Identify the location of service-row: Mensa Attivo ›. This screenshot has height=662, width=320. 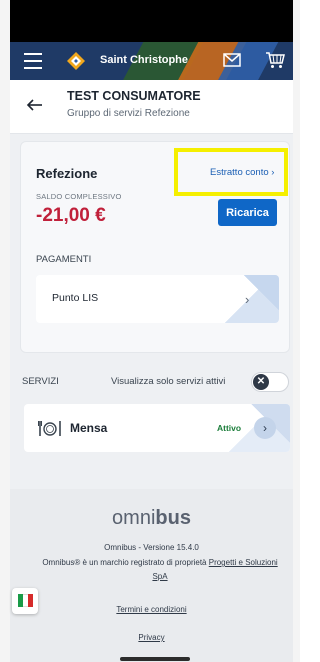
(157, 428).